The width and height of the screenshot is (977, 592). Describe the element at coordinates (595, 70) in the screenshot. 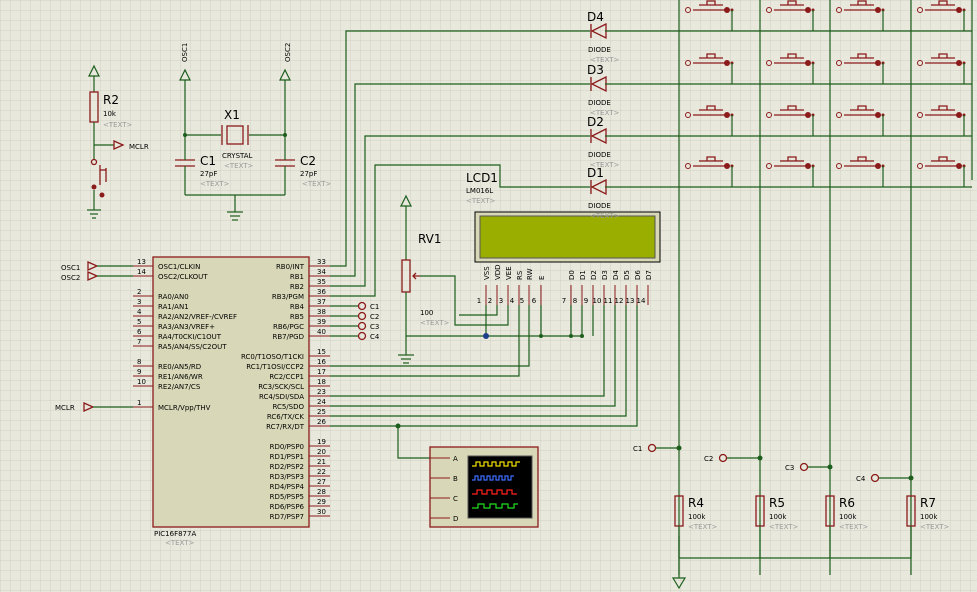

I see `diode-ref: D3` at that location.